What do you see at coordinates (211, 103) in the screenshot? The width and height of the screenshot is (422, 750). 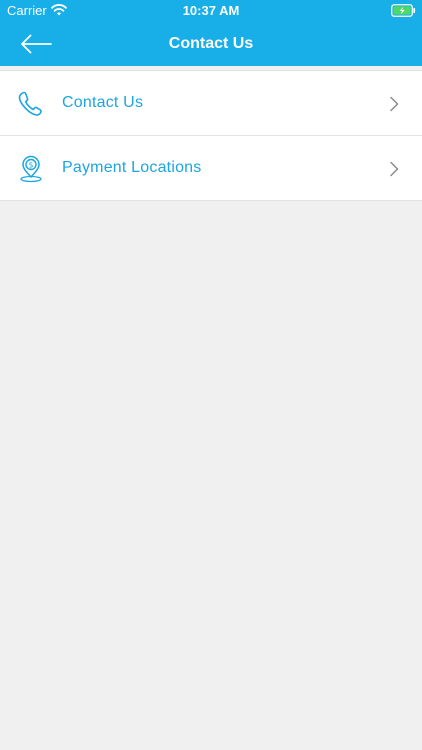 I see `menu-item-contact-us: Contact Us` at bounding box center [211, 103].